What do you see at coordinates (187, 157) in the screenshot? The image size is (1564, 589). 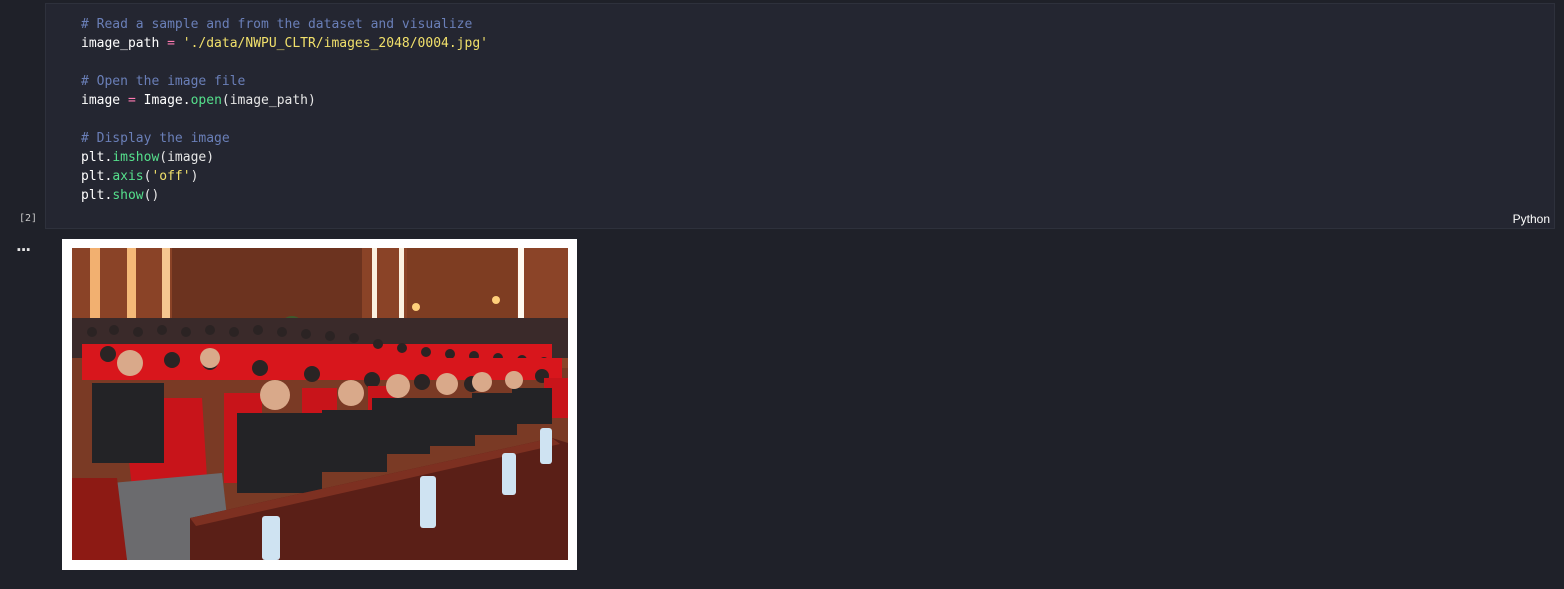 I see `code-token-punct: (image)` at bounding box center [187, 157].